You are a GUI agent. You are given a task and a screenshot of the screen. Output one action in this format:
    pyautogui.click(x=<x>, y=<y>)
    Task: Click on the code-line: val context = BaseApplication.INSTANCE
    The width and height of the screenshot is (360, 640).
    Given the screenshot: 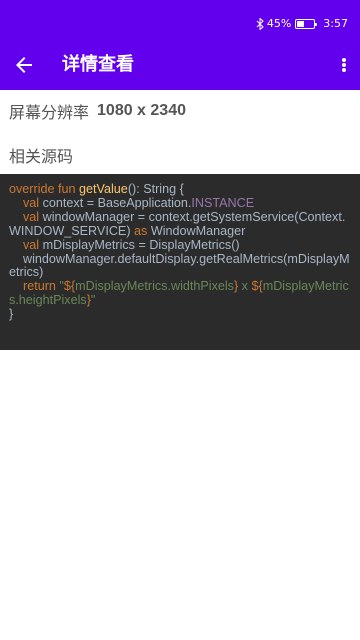 What is the action you would take?
    pyautogui.click(x=139, y=202)
    